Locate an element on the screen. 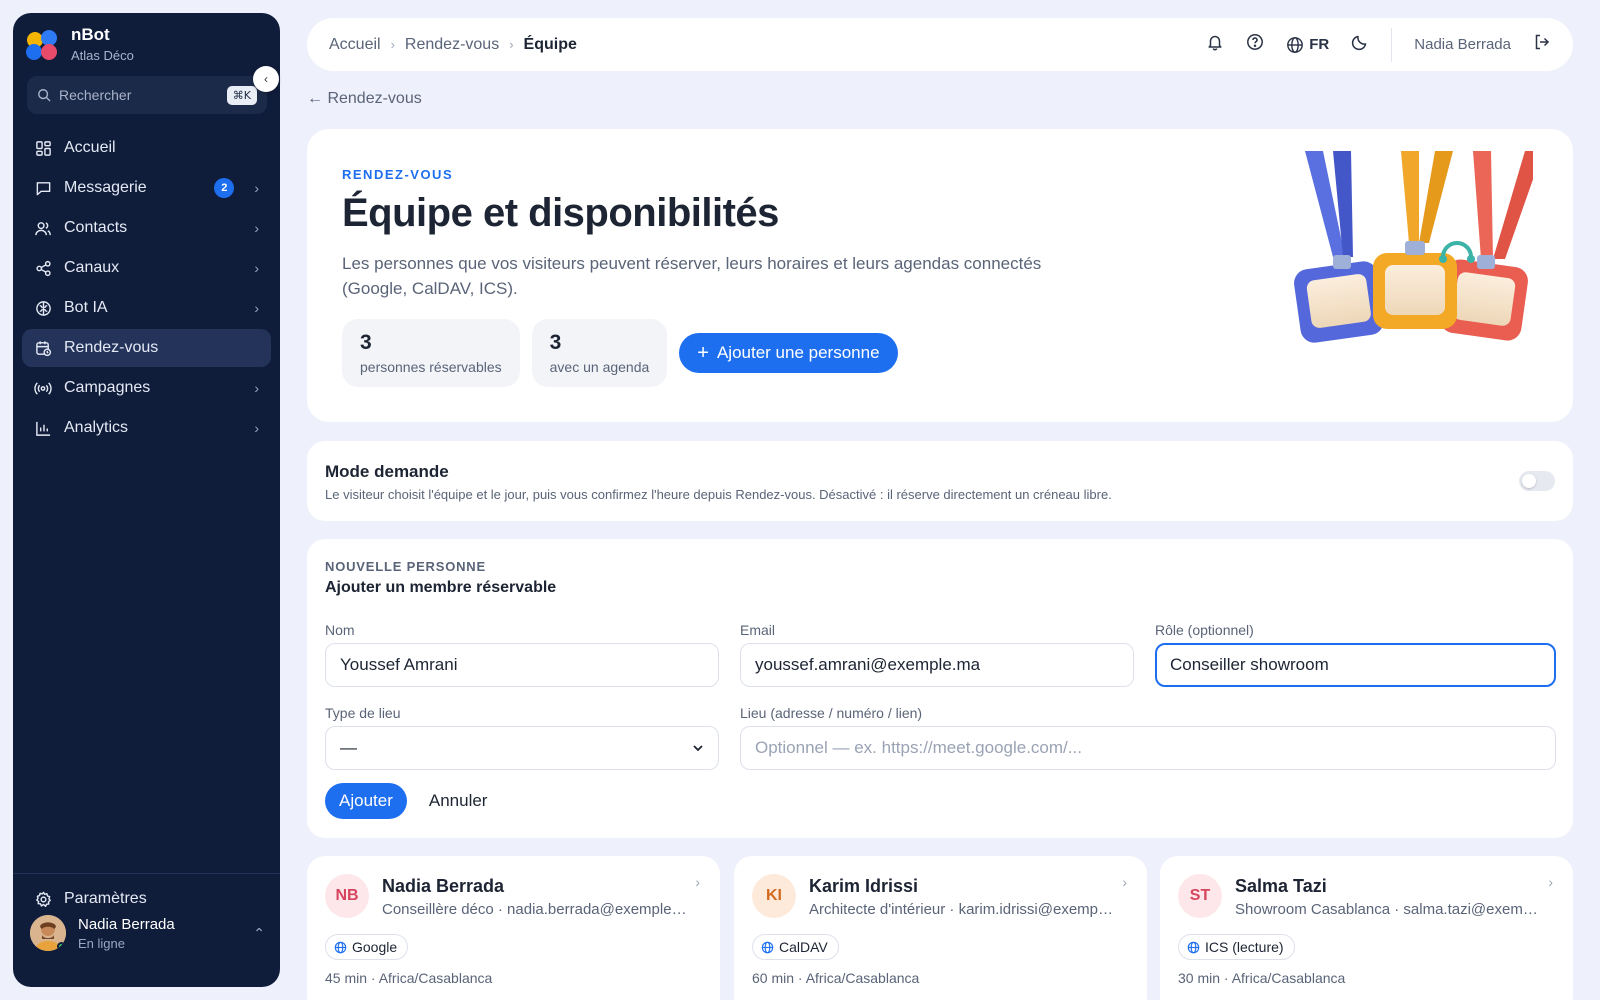 This screenshot has height=1000, width=1600. member-name: Nadia Berrada is located at coordinates (443, 886).